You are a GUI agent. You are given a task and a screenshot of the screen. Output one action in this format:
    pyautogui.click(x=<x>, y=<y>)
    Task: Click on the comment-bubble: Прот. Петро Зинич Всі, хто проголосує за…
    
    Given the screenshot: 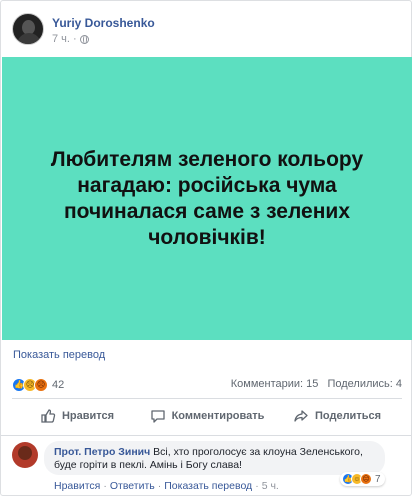 What is the action you would take?
    pyautogui.click(x=214, y=458)
    